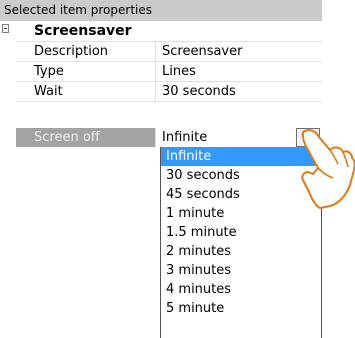 This screenshot has height=338, width=355. What do you see at coordinates (241, 308) in the screenshot?
I see `dropdown-option: 5 minute` at bounding box center [241, 308].